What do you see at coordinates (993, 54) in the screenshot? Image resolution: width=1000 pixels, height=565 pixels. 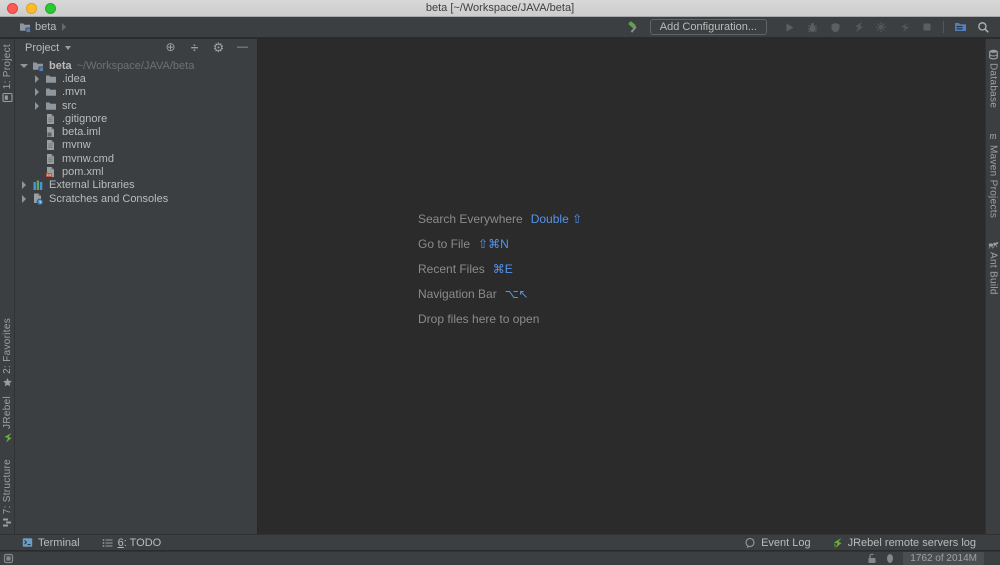 I see `database-icon` at bounding box center [993, 54].